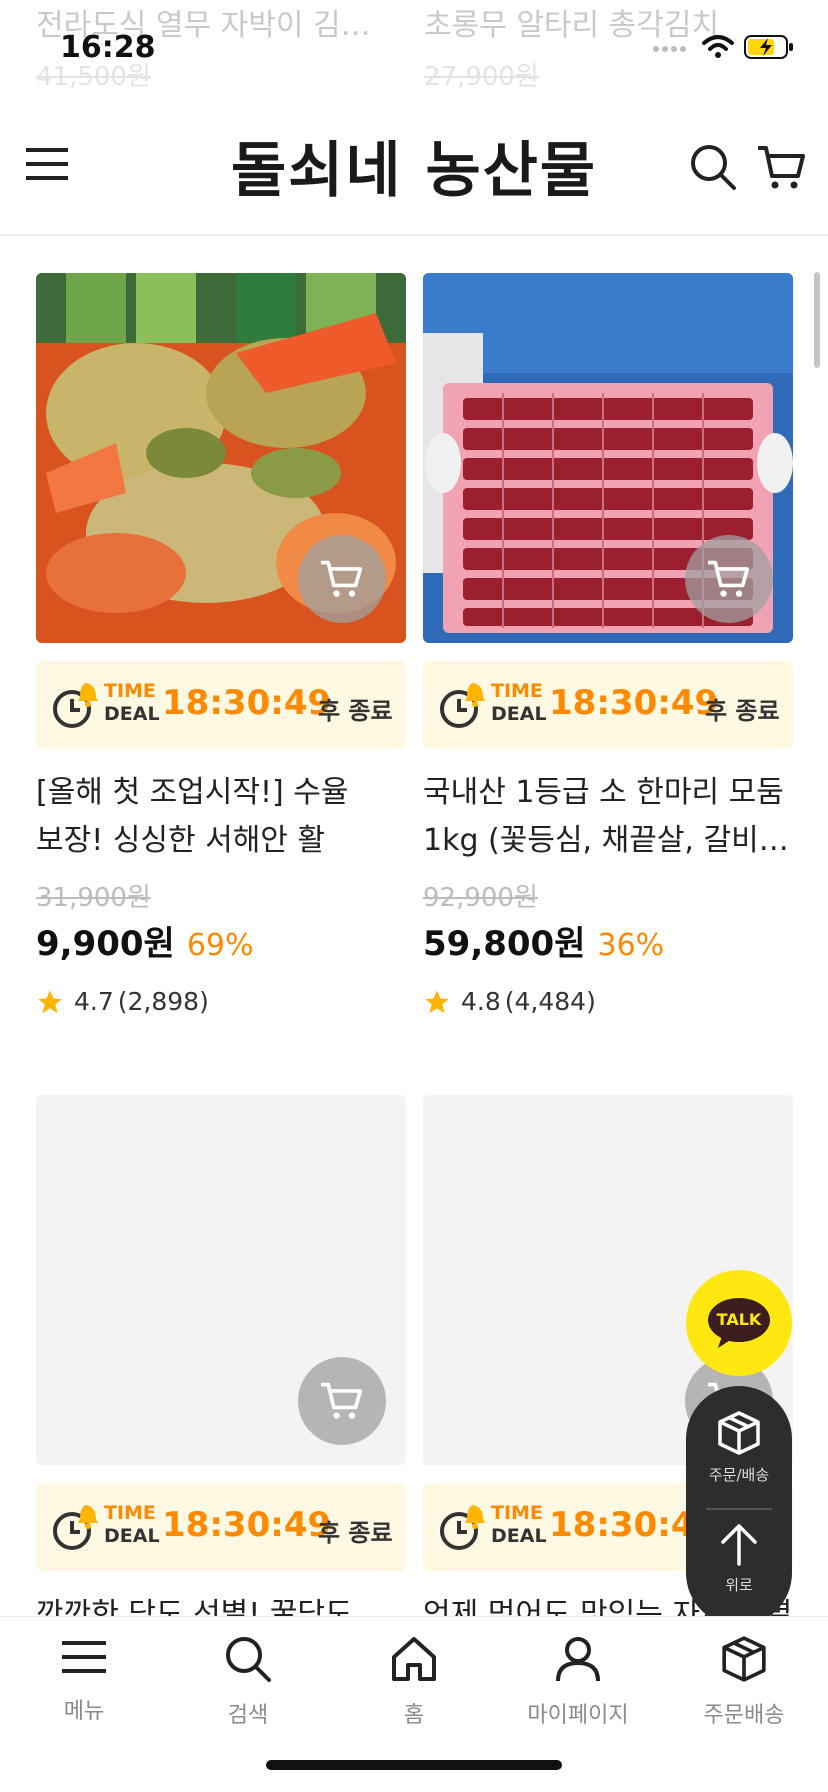  What do you see at coordinates (744, 1715) in the screenshot?
I see `nav-label: 주문배송` at bounding box center [744, 1715].